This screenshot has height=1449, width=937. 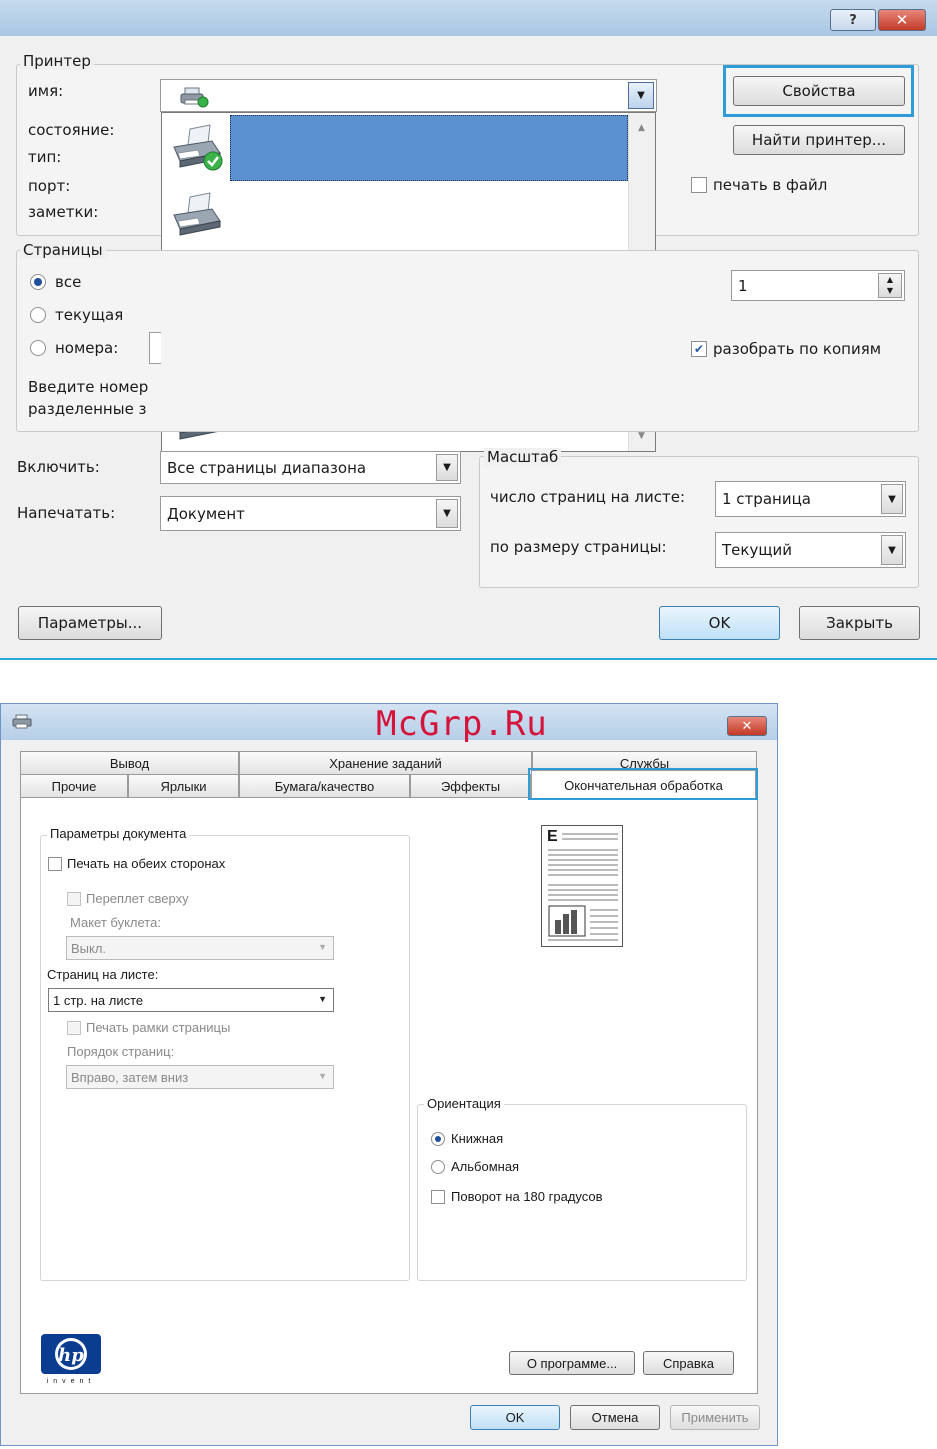 I want to click on rotate-option: Поворот на 180 градусов, so click(x=517, y=1196).